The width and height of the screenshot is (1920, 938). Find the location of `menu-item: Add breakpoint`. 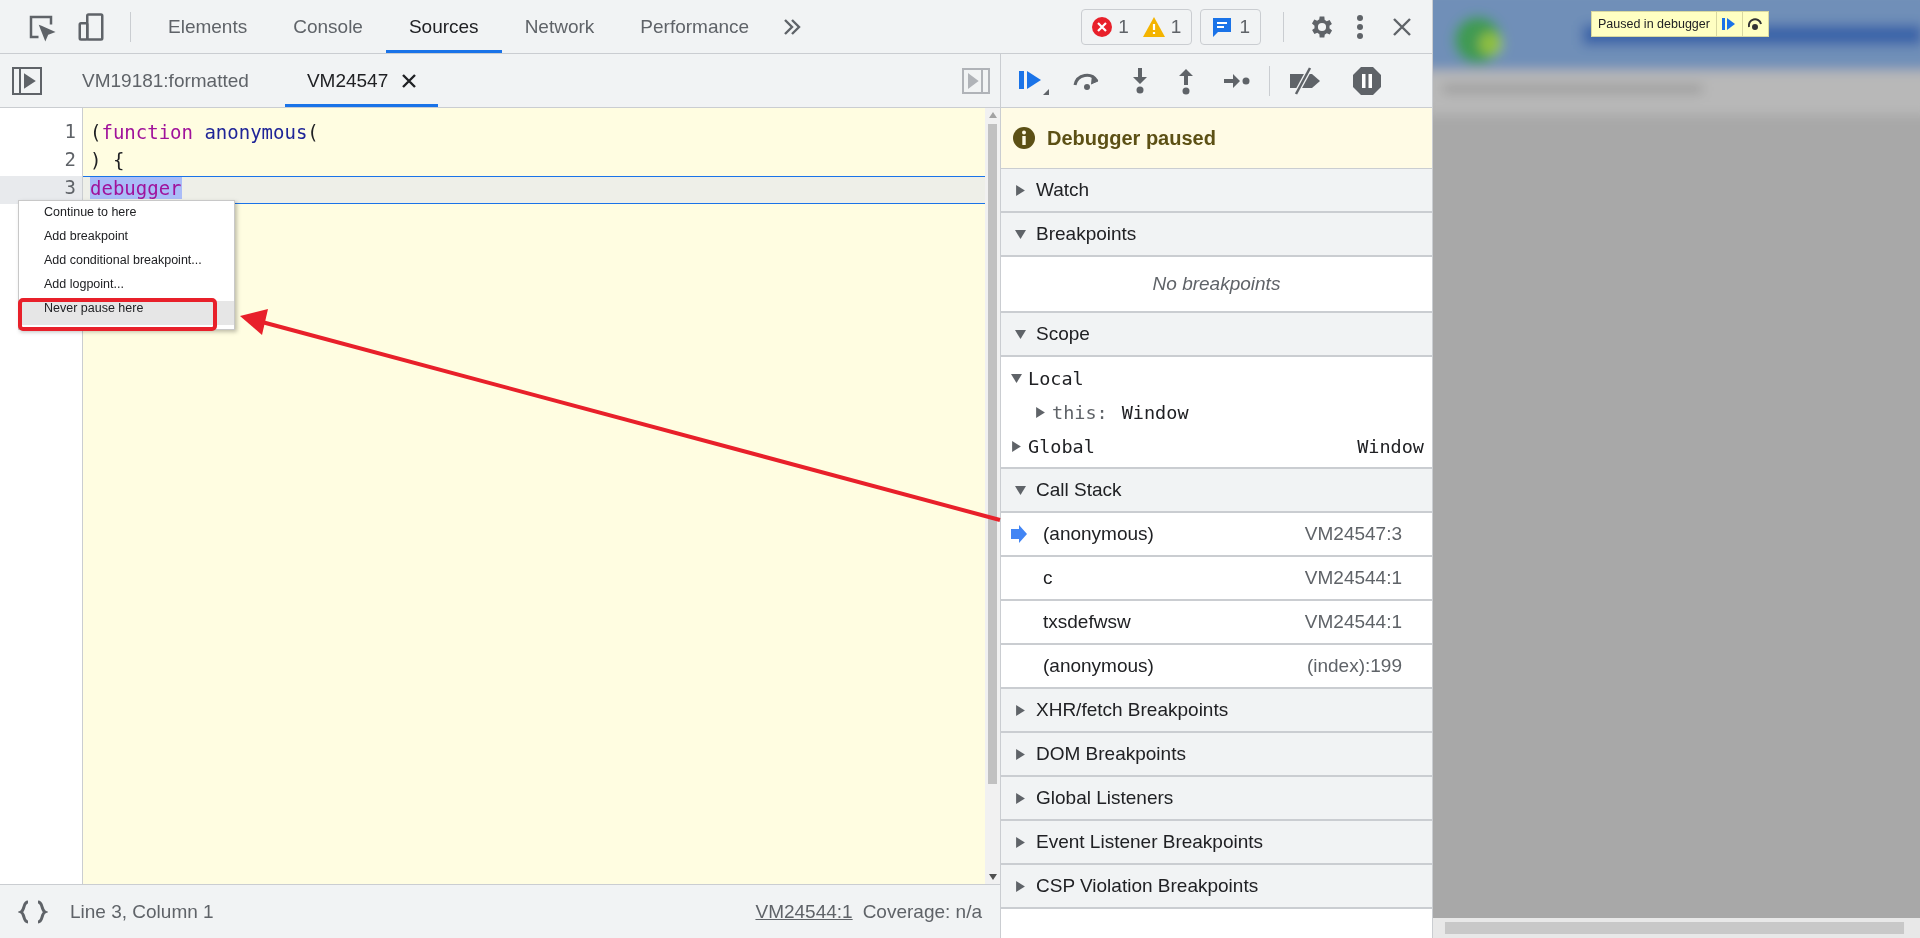

menu-item: Add breakpoint is located at coordinates (126, 241).